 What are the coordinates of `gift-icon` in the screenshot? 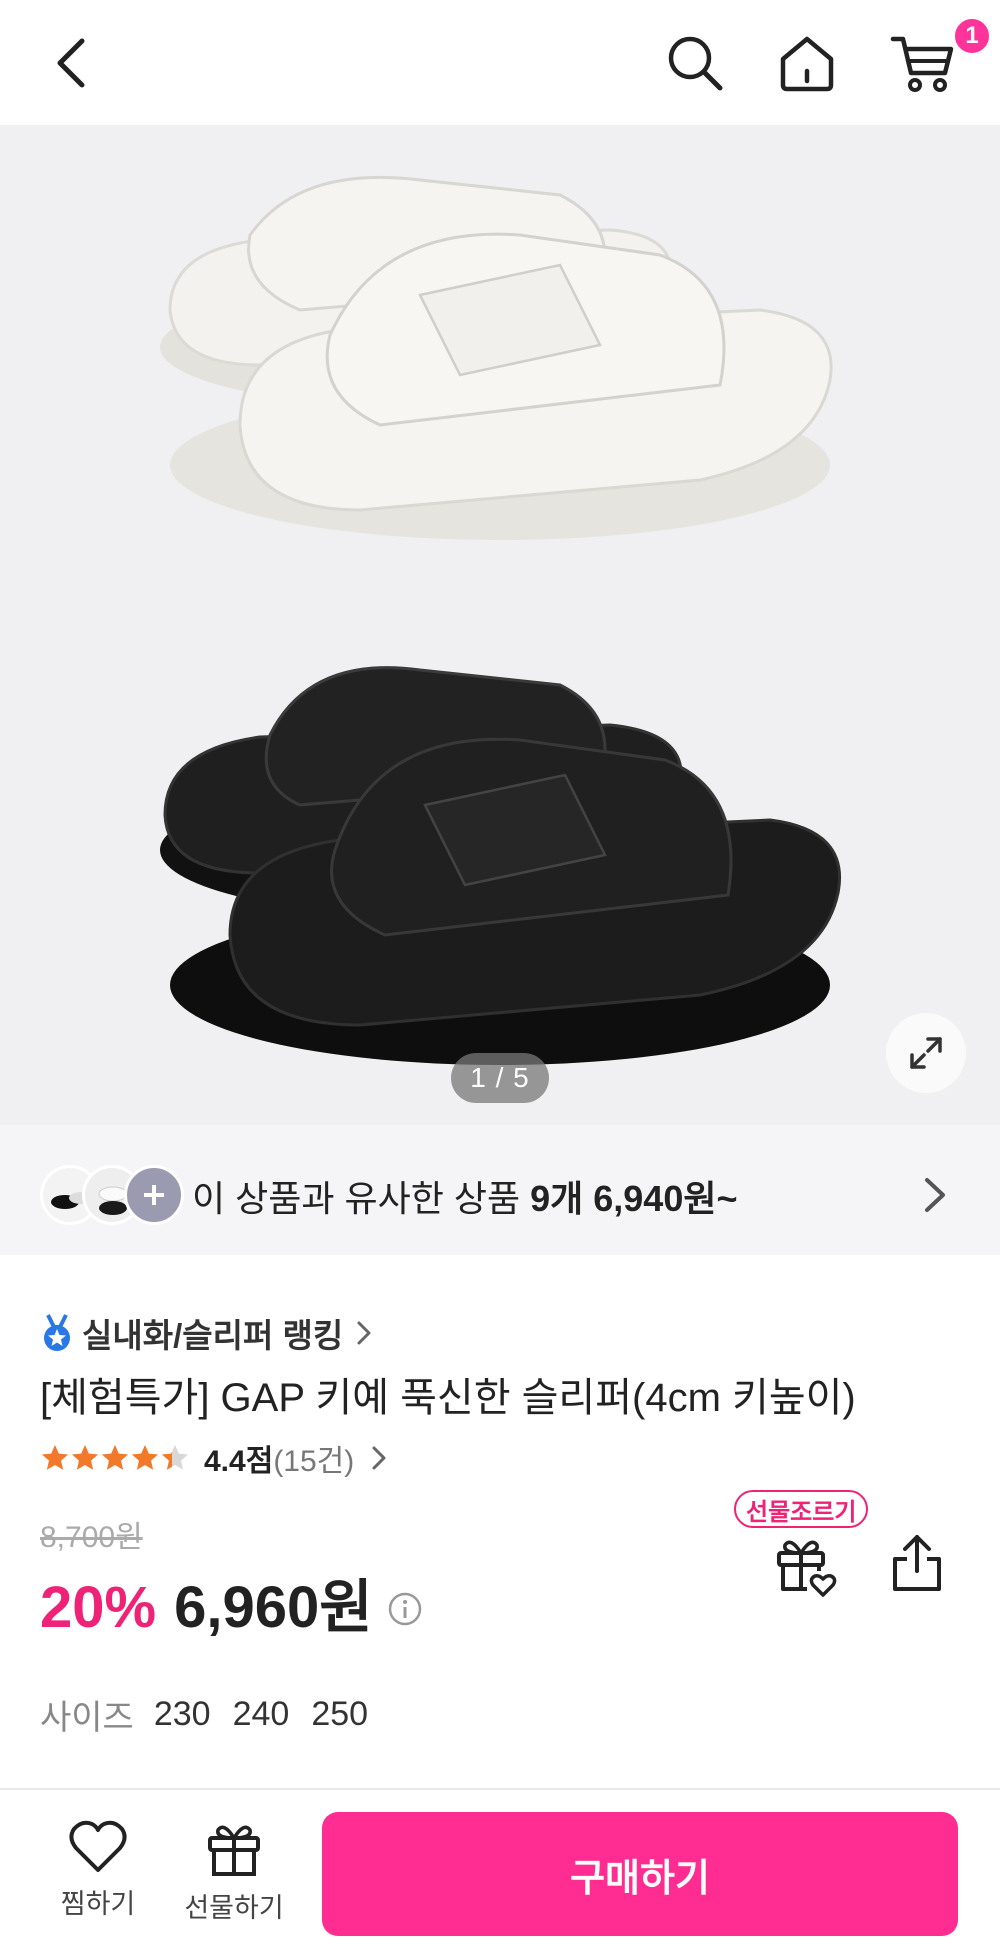 It's located at (234, 1850).